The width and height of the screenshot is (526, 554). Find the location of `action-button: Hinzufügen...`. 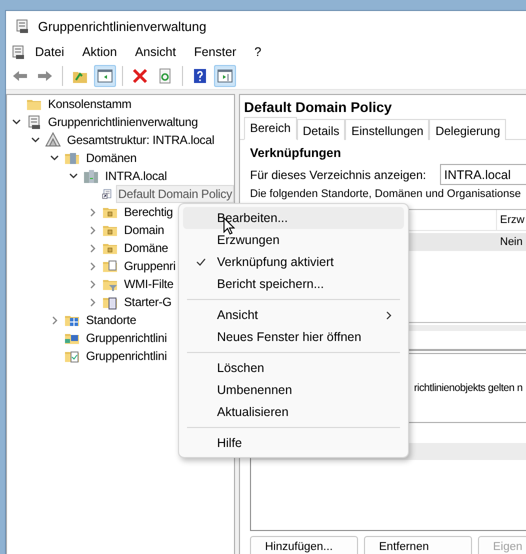

action-button: Hinzufügen... is located at coordinates (304, 545).